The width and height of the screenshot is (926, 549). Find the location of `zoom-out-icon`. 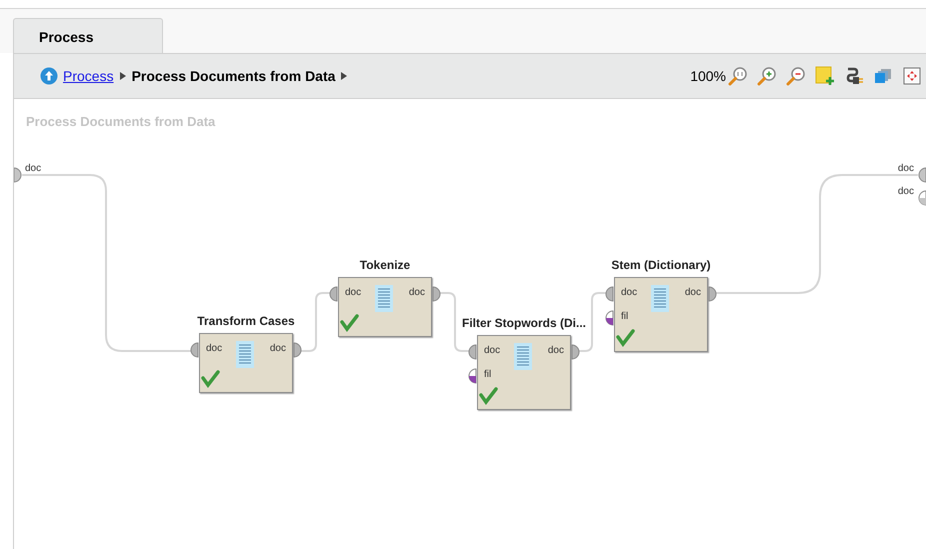

zoom-out-icon is located at coordinates (796, 76).